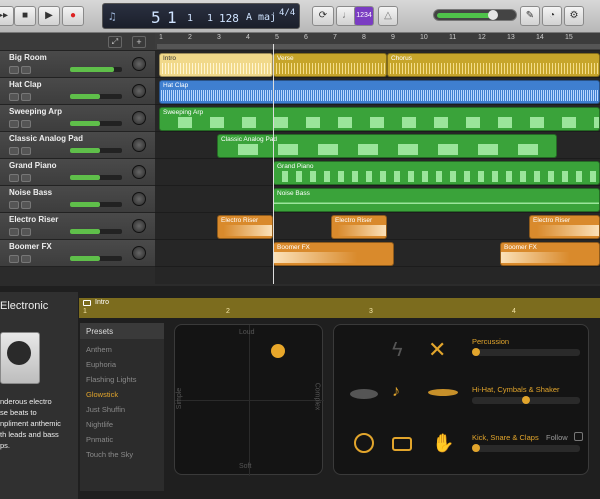  I want to click on hihat-slider-thumb, so click(526, 400).